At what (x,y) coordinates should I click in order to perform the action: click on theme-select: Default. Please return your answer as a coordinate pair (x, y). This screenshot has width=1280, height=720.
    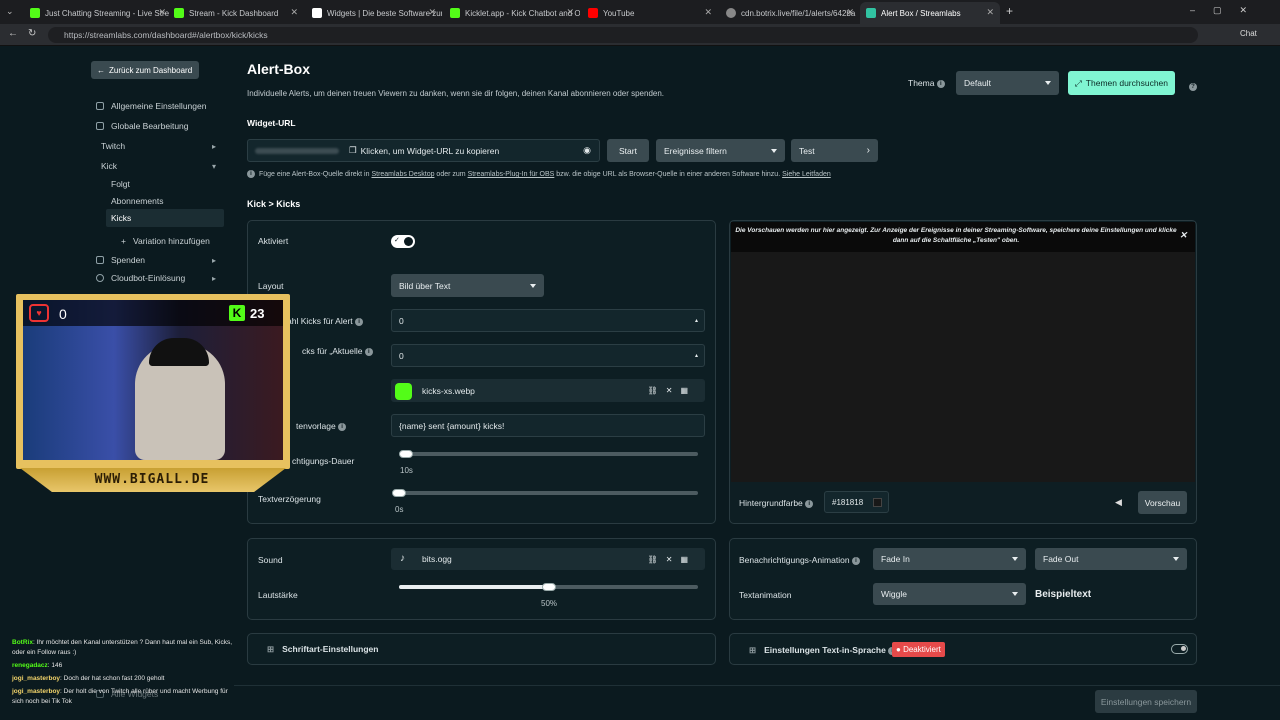
    Looking at the image, I should click on (1007, 83).